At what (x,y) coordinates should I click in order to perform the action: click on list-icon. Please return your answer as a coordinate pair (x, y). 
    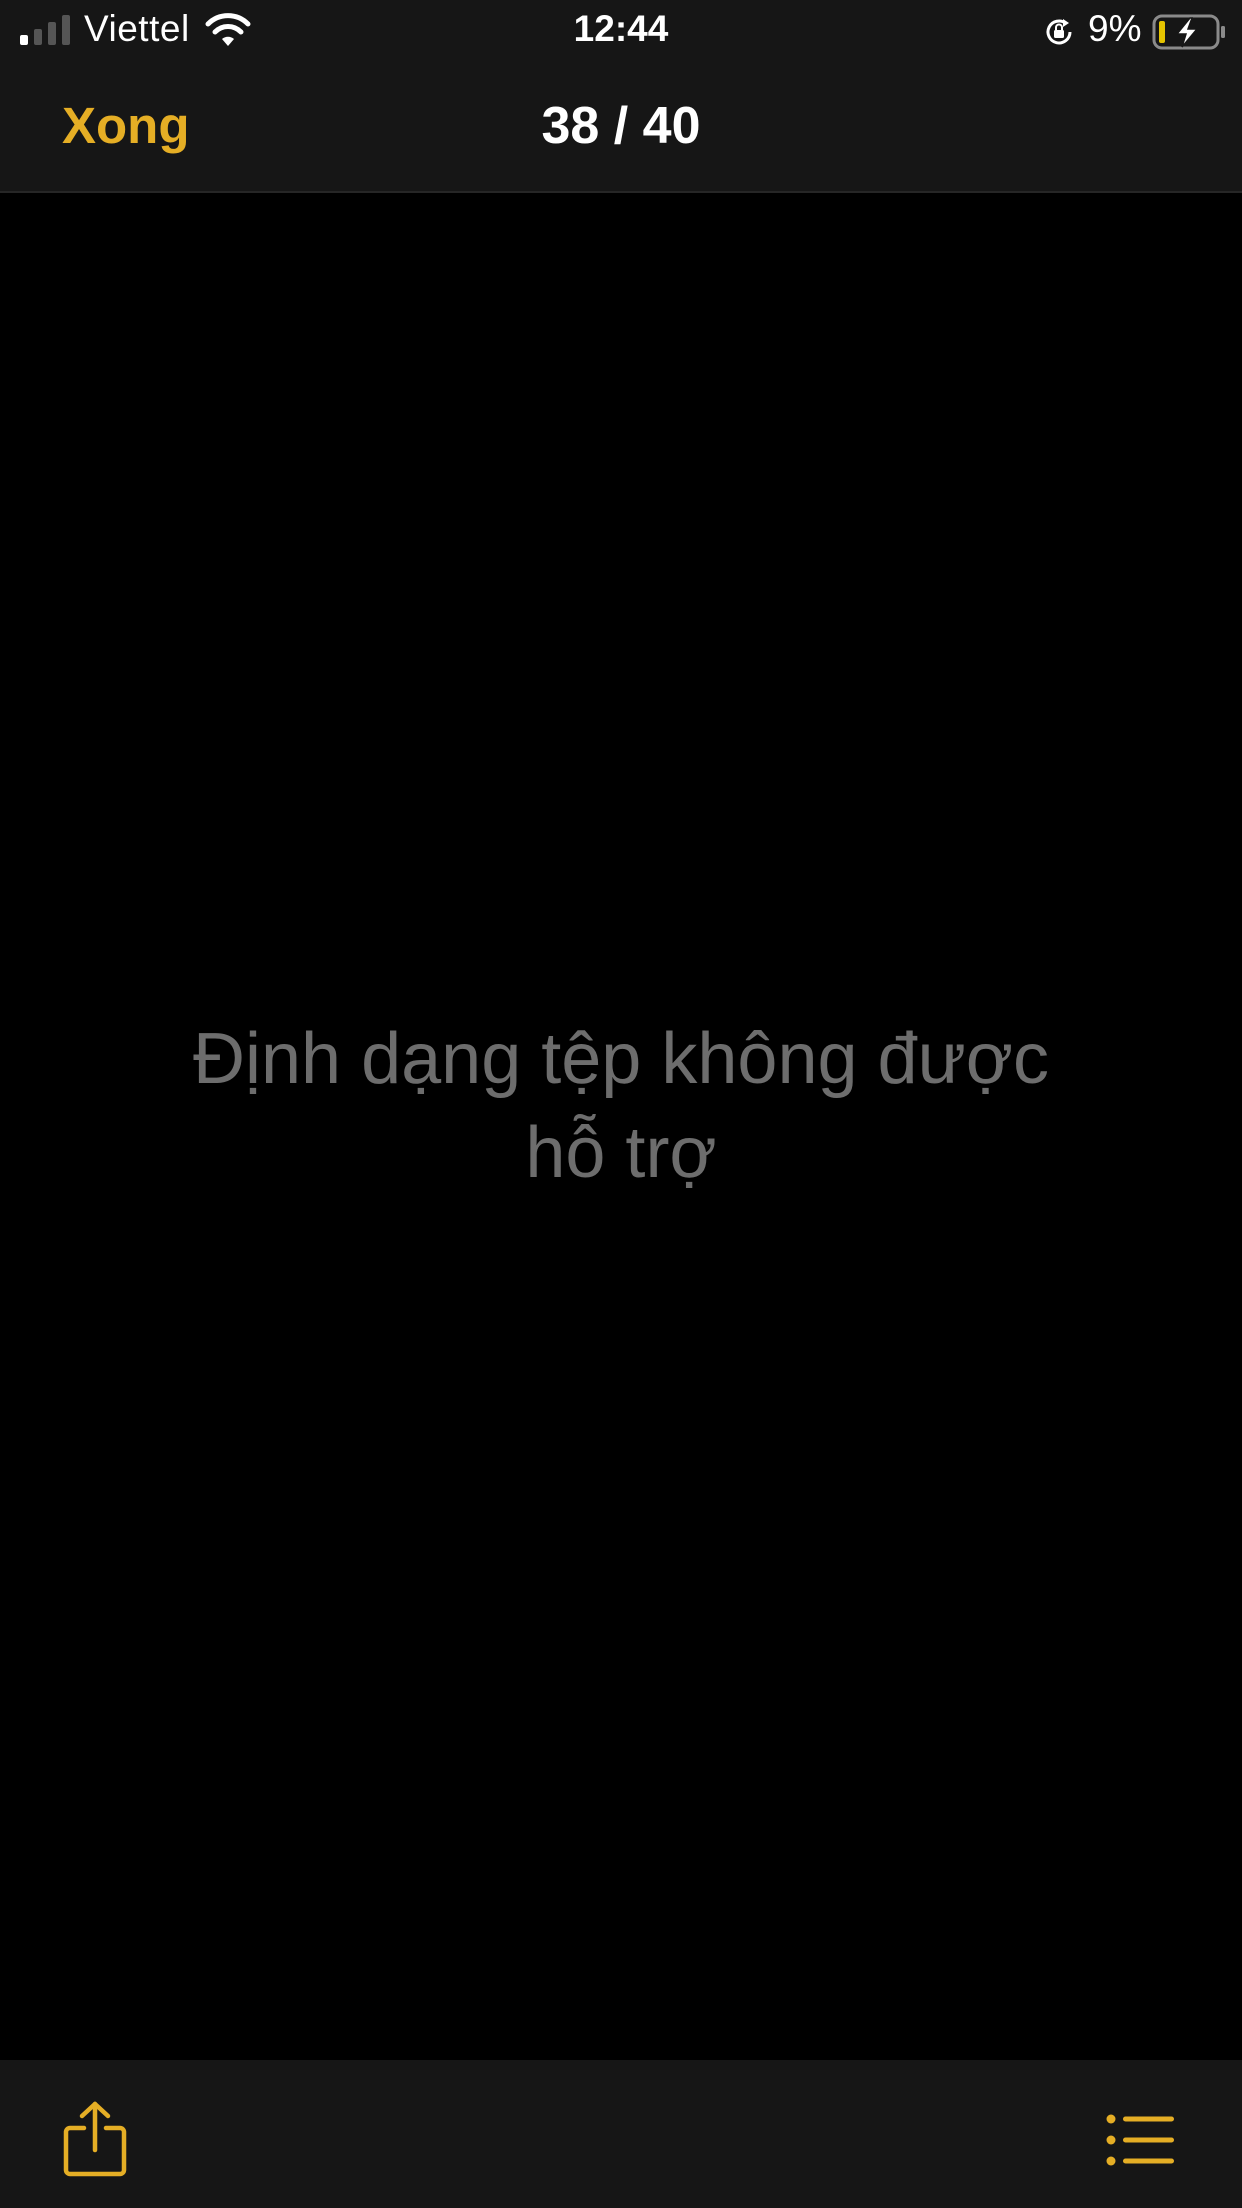
    Looking at the image, I should click on (1141, 2140).